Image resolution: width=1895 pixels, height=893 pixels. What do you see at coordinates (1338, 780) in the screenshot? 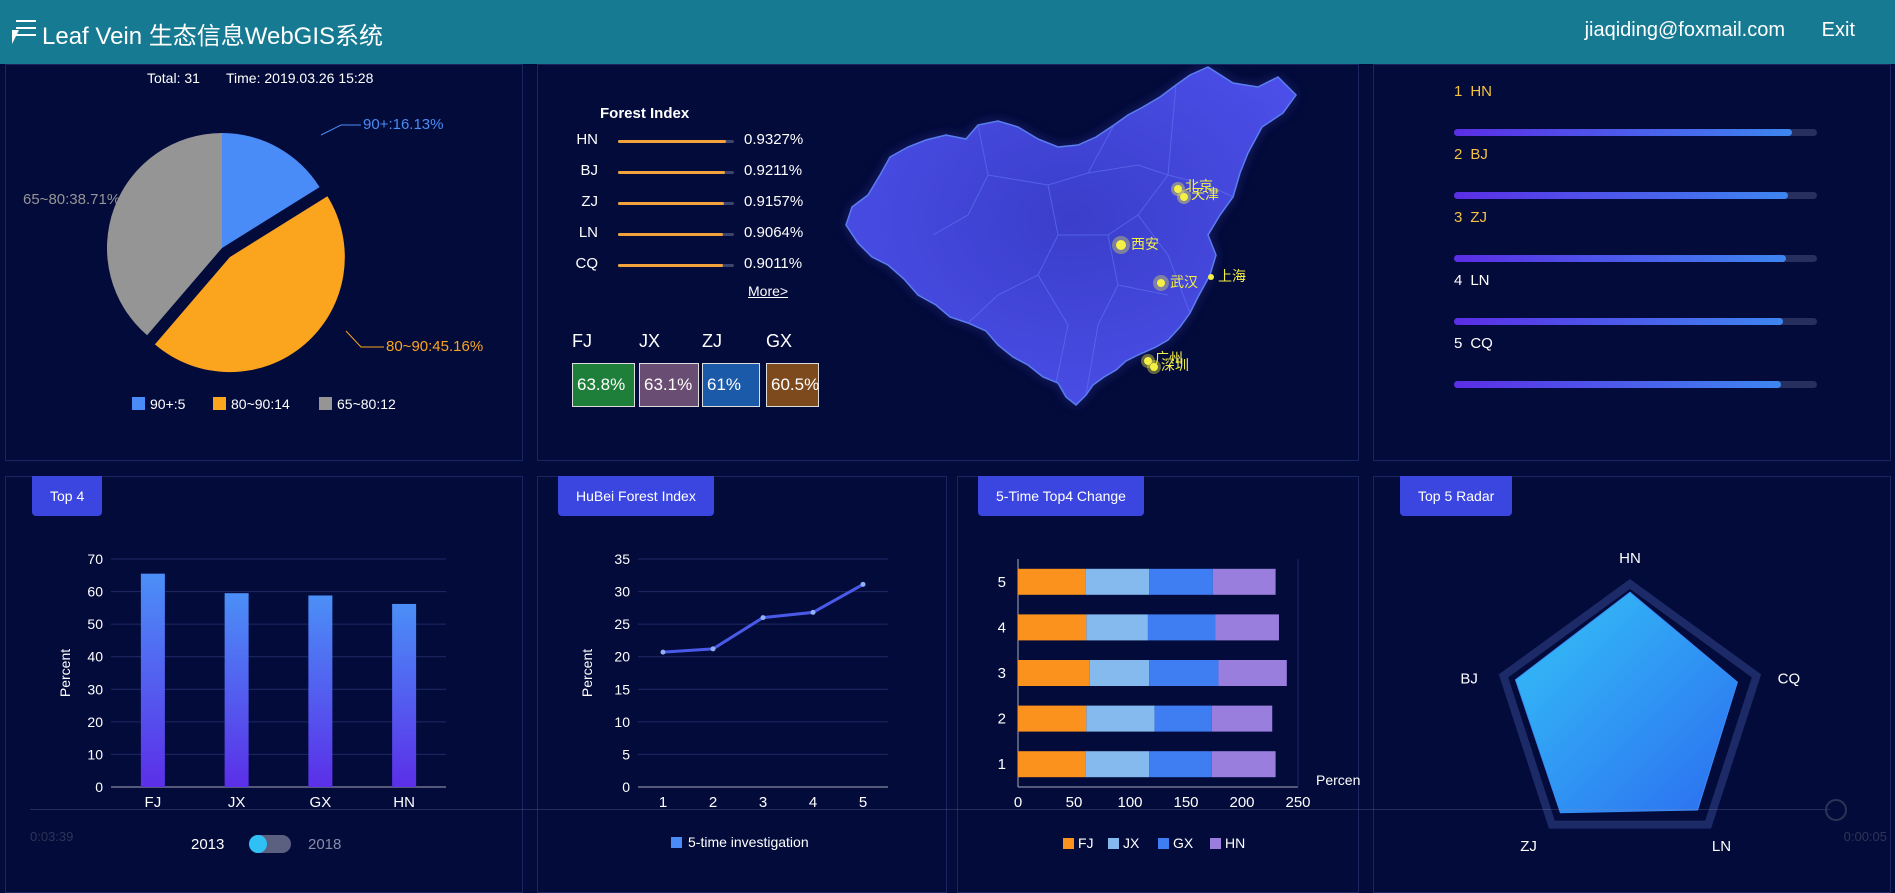
I see `stack-xlabel: Percent` at bounding box center [1338, 780].